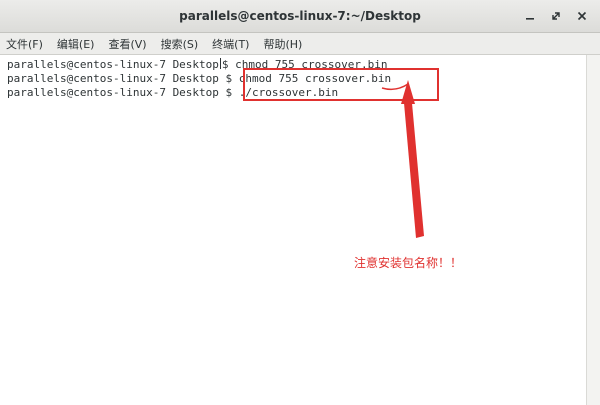  I want to click on close-button, so click(582, 16).